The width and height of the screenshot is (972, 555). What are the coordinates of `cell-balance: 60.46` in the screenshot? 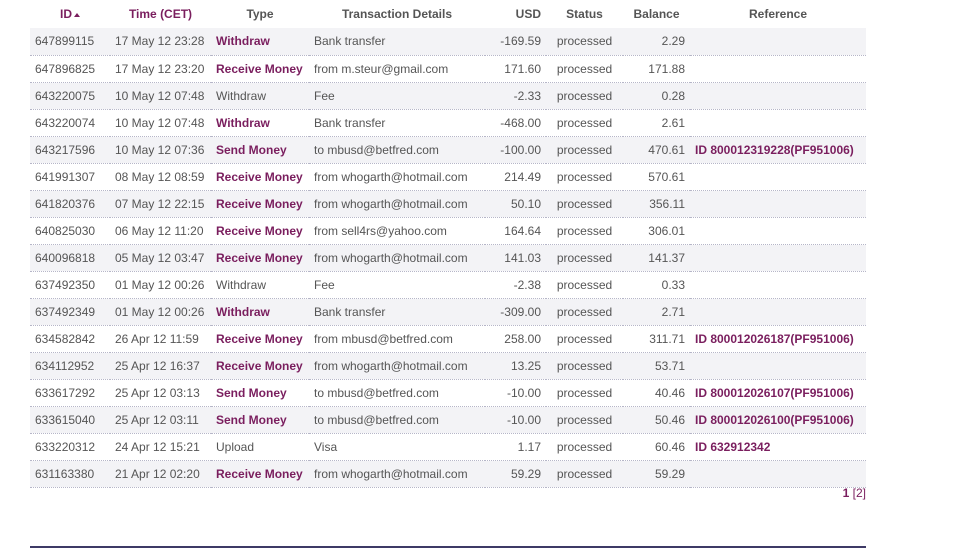 It's located at (656, 447).